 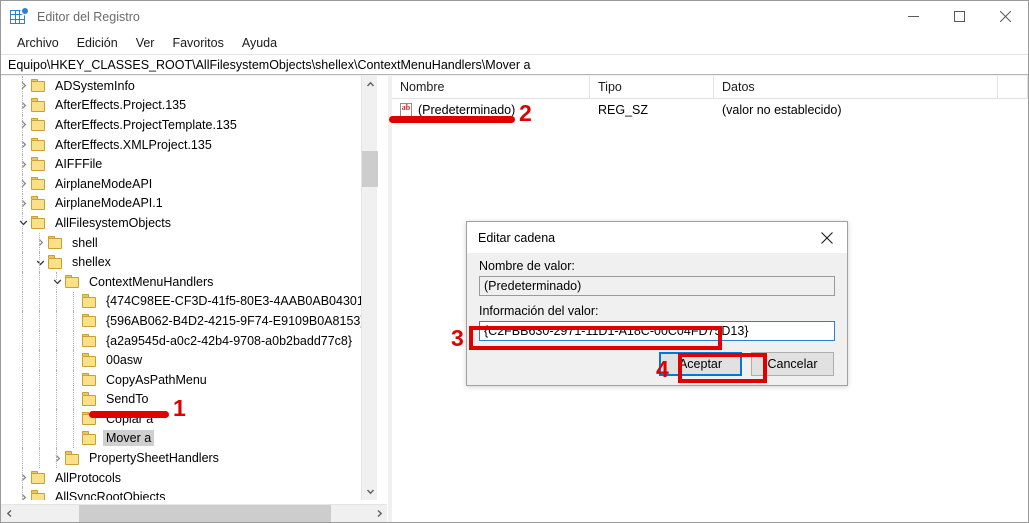 What do you see at coordinates (491, 87) in the screenshot?
I see `column-header-nombre: Nombre` at bounding box center [491, 87].